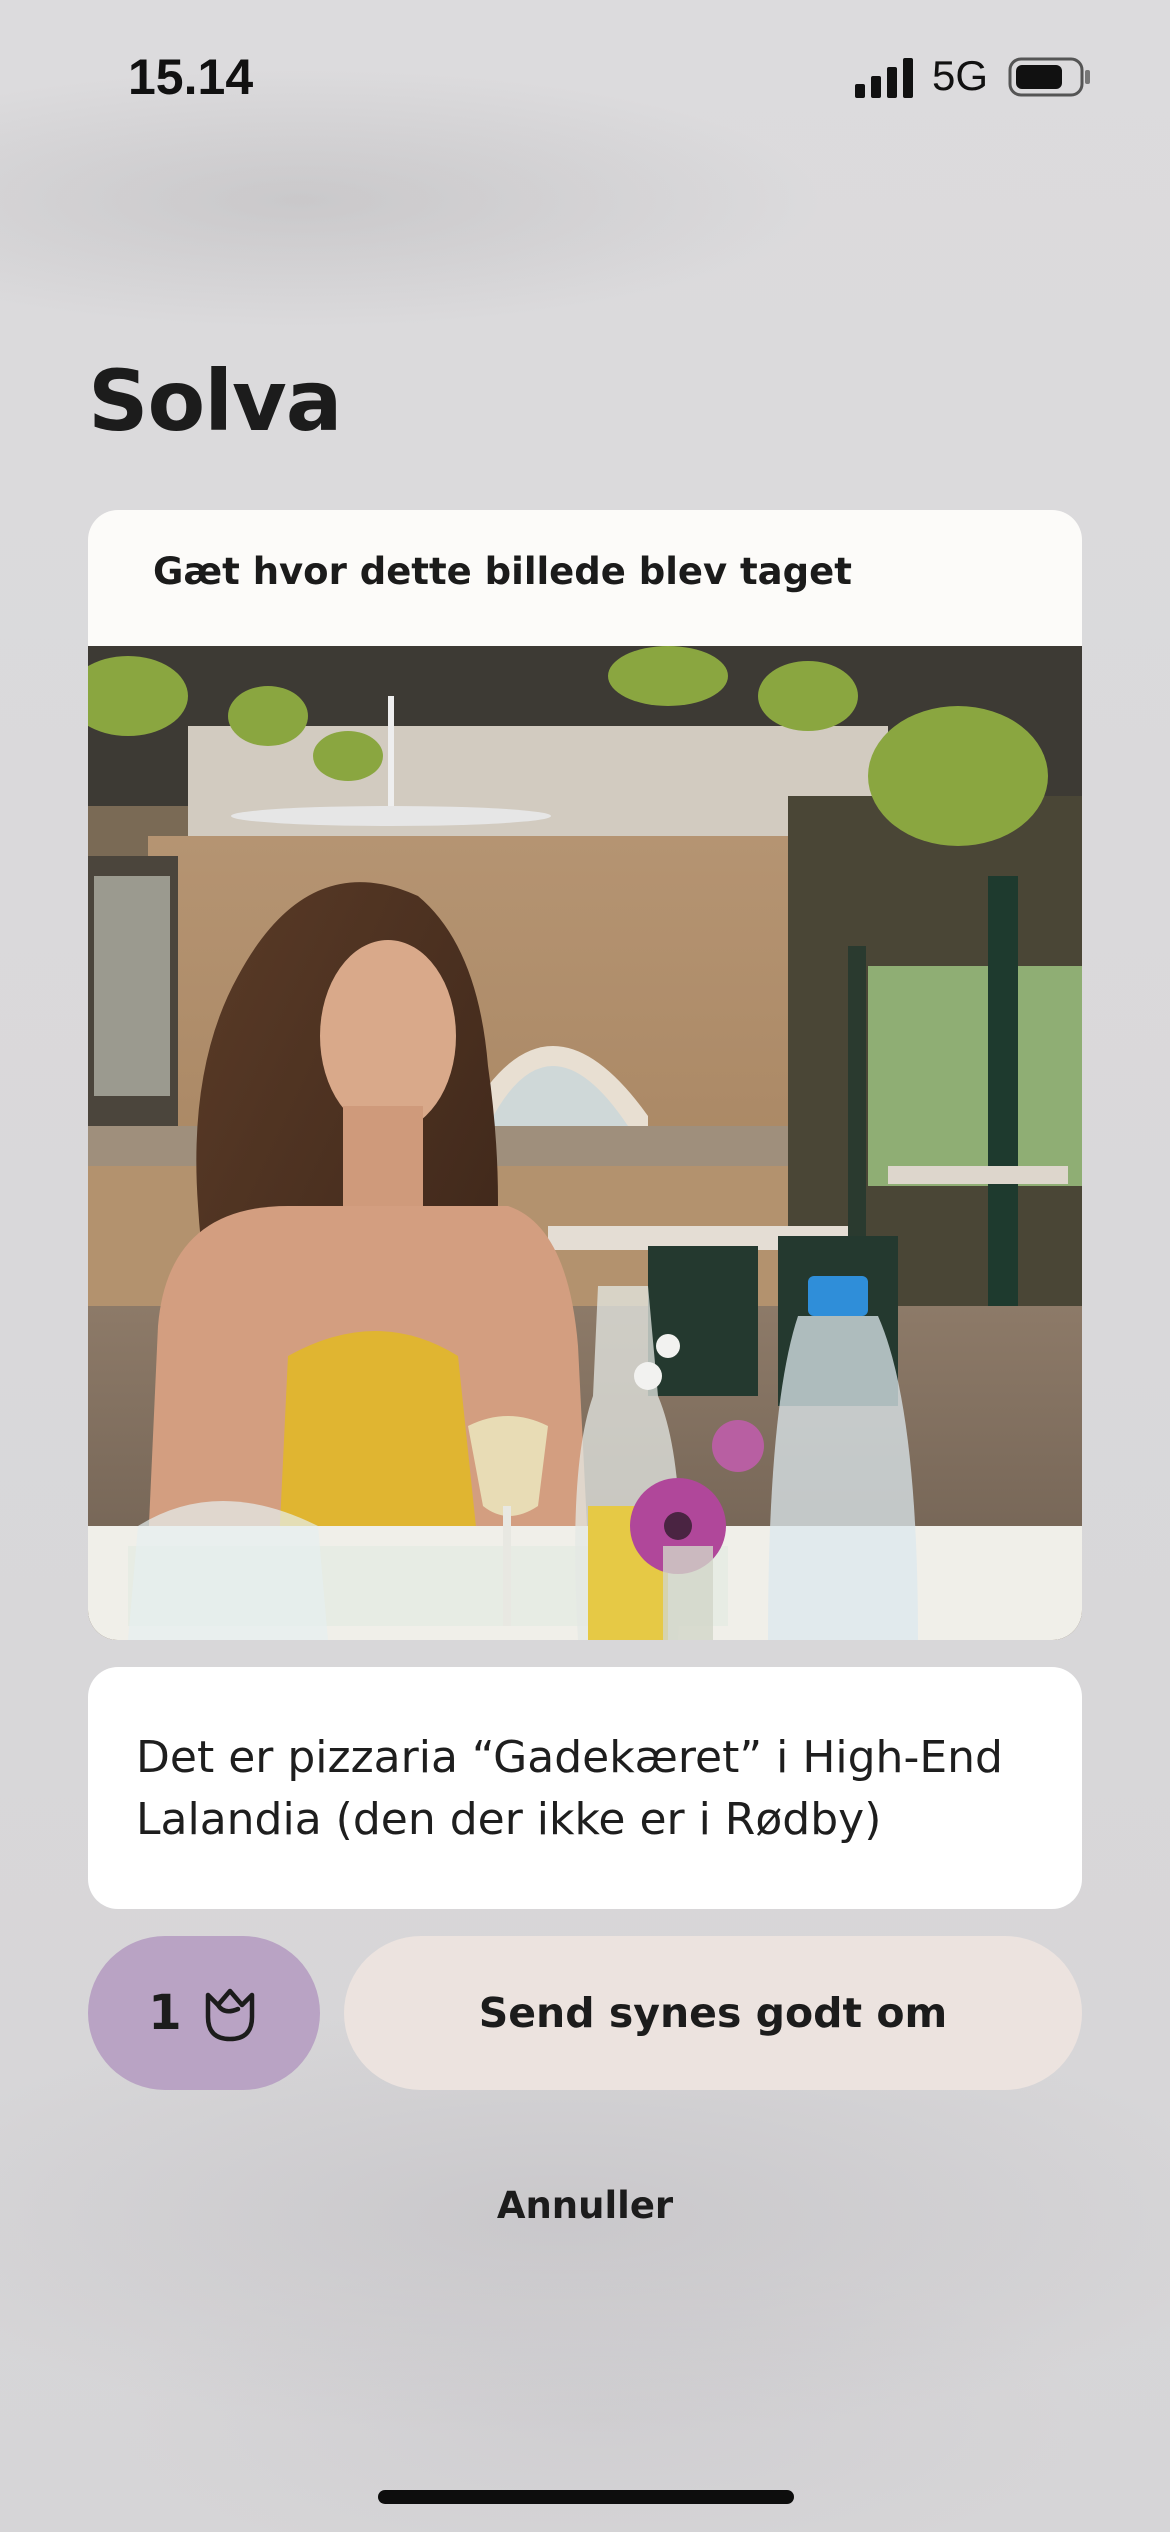 This screenshot has height=2532, width=1170. I want to click on network-label: 5G, so click(960, 75).